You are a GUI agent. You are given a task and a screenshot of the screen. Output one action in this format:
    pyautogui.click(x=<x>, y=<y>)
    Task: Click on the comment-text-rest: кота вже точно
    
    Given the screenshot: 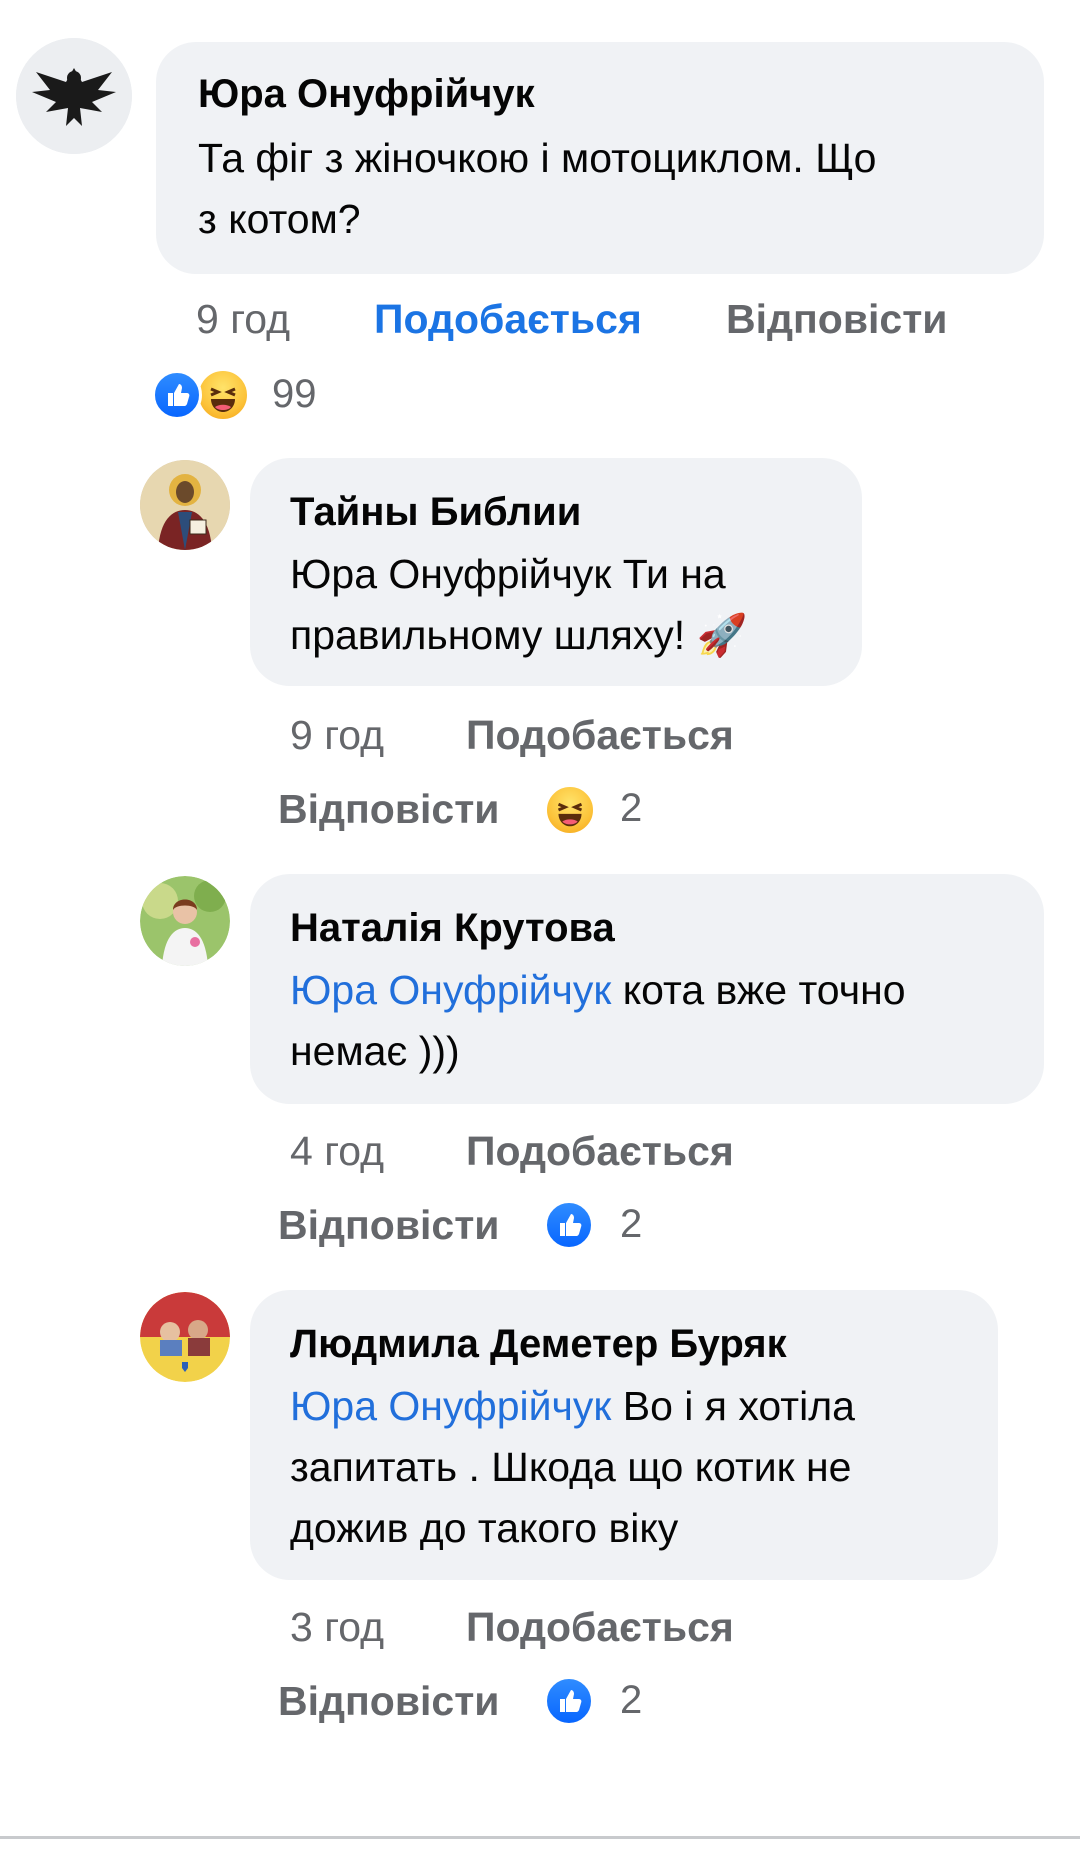 What is the action you would take?
    pyautogui.click(x=758, y=990)
    